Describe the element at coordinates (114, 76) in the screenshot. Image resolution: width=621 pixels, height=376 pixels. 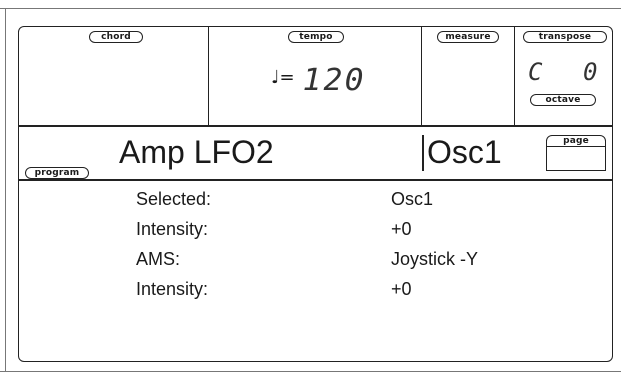
I see `chord-cell: chord` at that location.